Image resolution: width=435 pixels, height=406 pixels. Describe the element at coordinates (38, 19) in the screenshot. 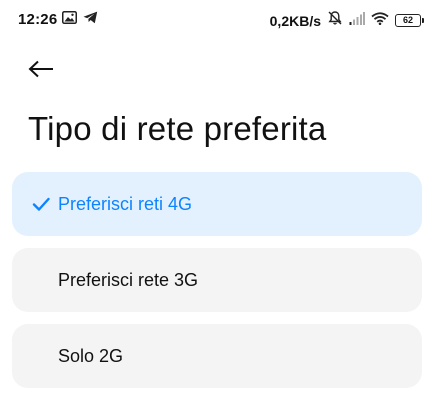

I see `status-time: 12:26` at that location.